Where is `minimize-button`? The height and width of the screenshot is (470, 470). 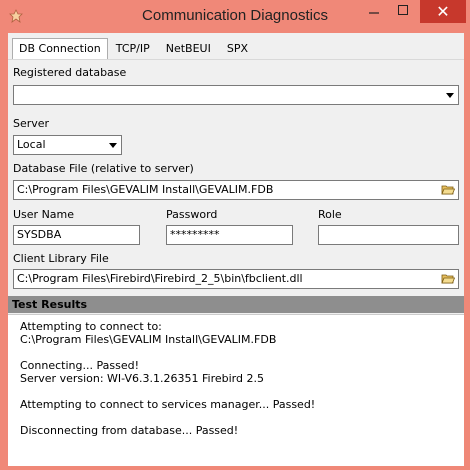
minimize-button is located at coordinates (374, 11).